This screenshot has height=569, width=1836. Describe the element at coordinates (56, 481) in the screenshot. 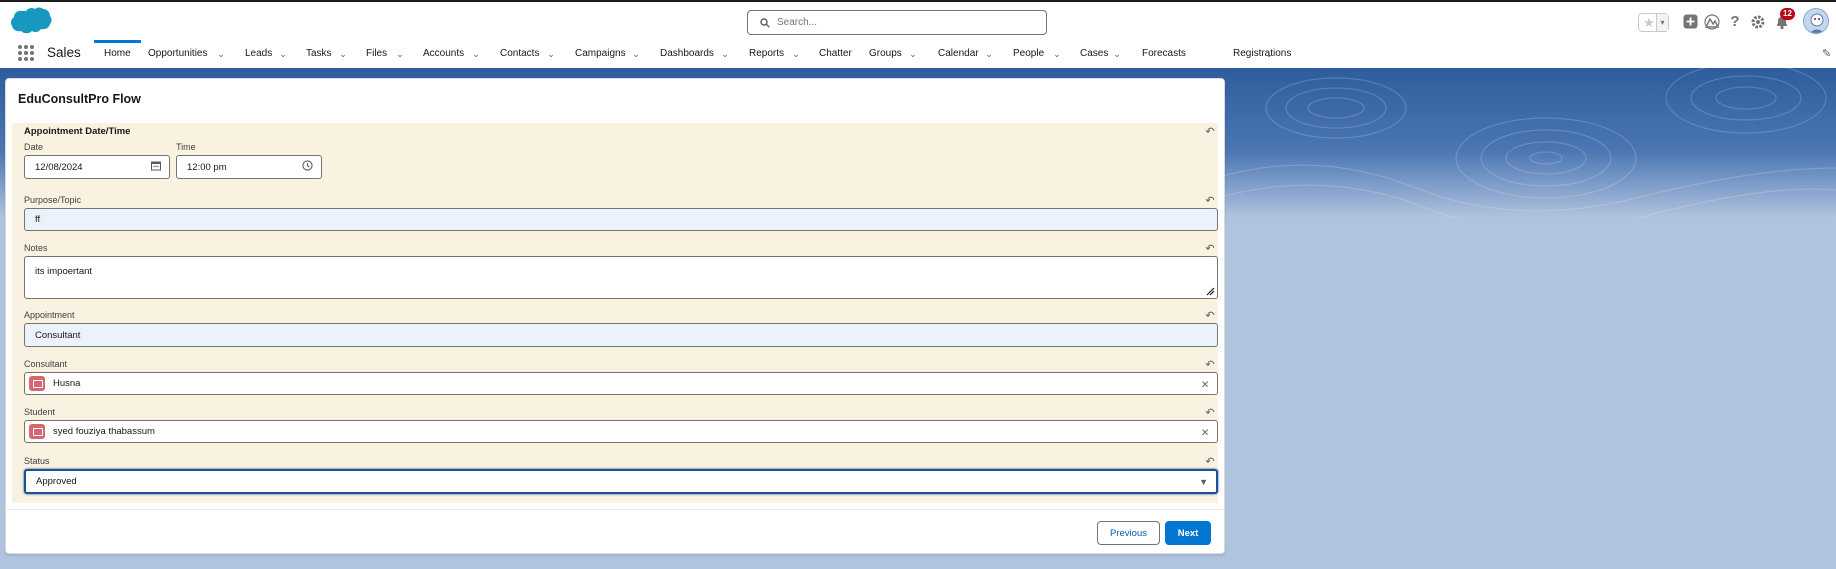

I see `status-value: Approved` at that location.